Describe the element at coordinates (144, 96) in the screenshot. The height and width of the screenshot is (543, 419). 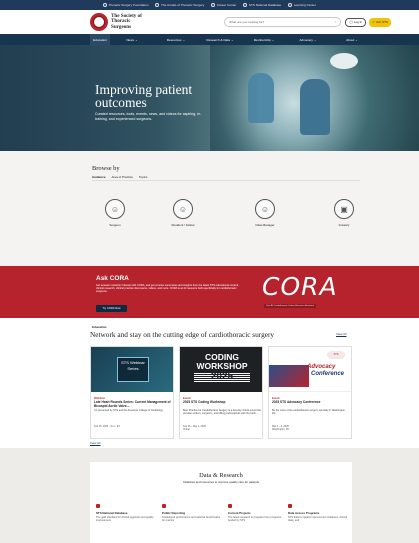
I see `hero-title: Improving patient outcomes` at that location.